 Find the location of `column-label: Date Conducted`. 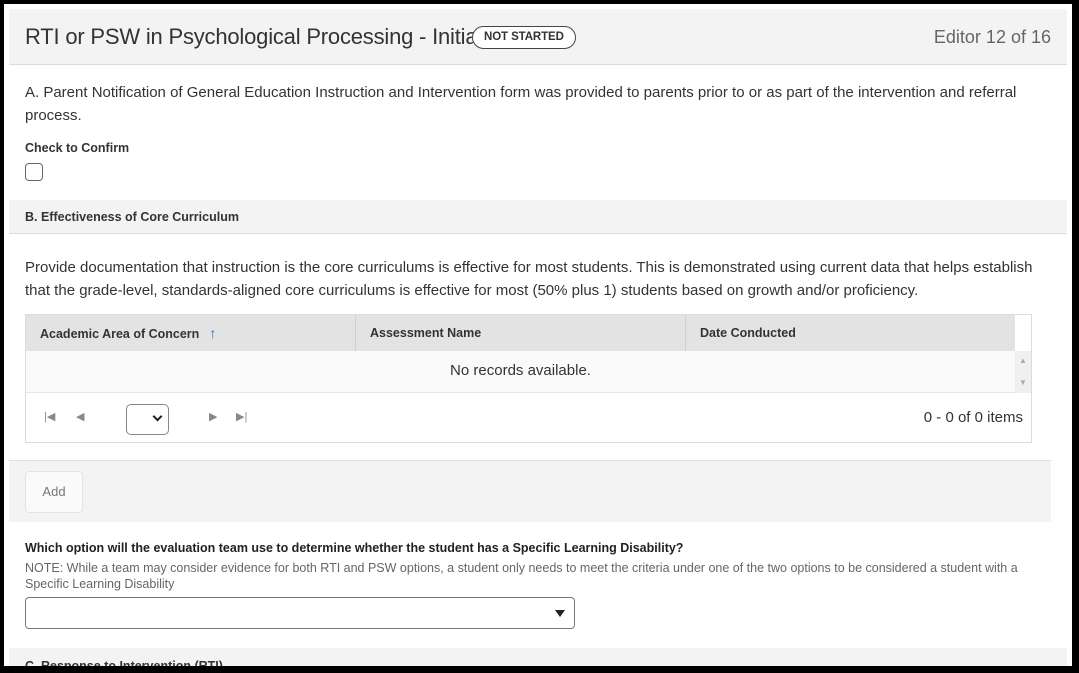

column-label: Date Conducted is located at coordinates (748, 333).